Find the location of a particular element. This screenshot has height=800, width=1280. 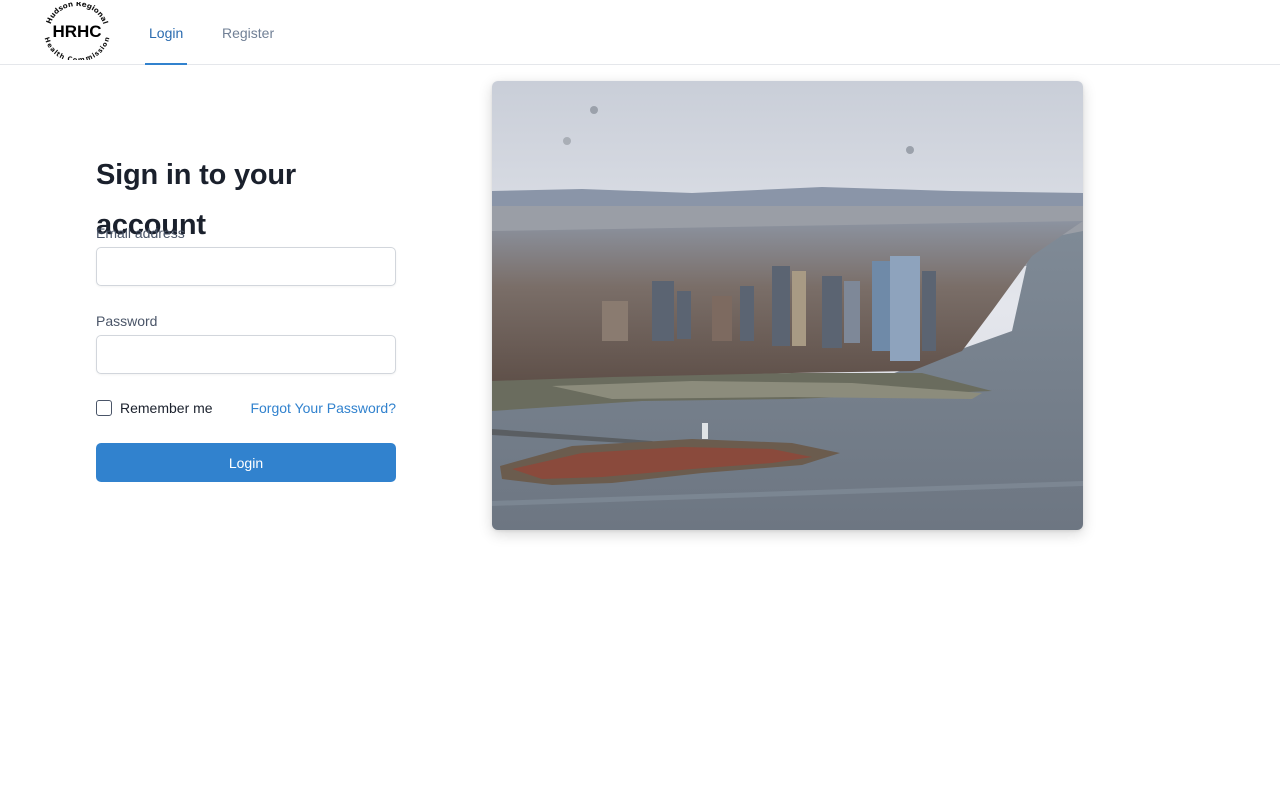

remember-me-checkbox is located at coordinates (104, 408).